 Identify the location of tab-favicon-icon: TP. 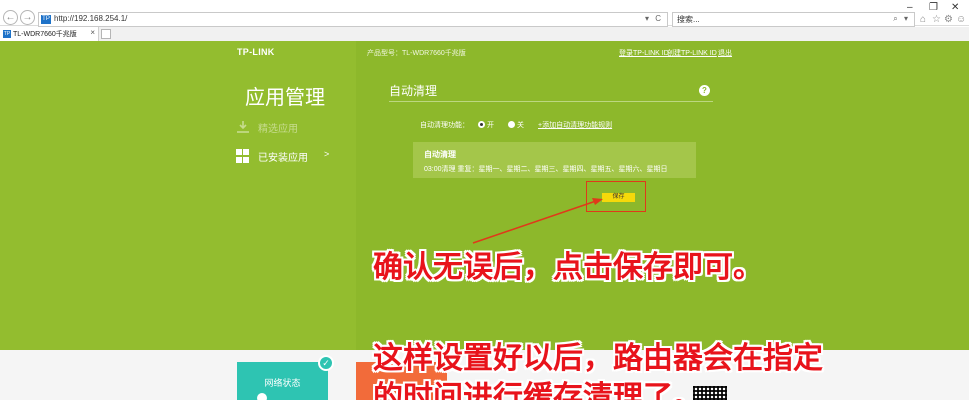
(7, 34).